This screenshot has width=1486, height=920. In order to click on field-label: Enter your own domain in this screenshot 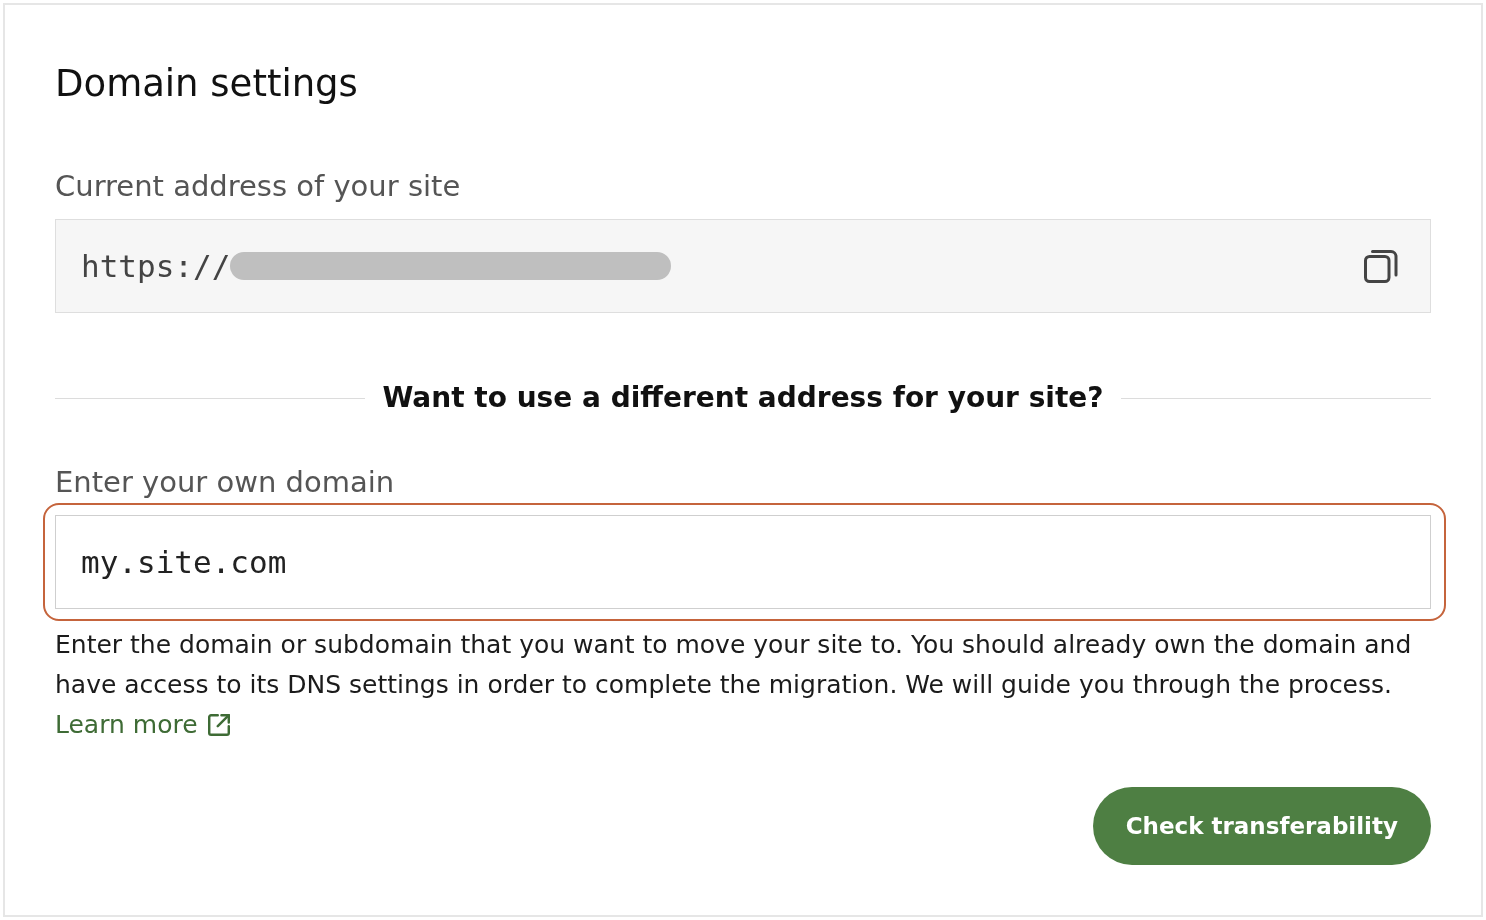, I will do `click(225, 482)`.